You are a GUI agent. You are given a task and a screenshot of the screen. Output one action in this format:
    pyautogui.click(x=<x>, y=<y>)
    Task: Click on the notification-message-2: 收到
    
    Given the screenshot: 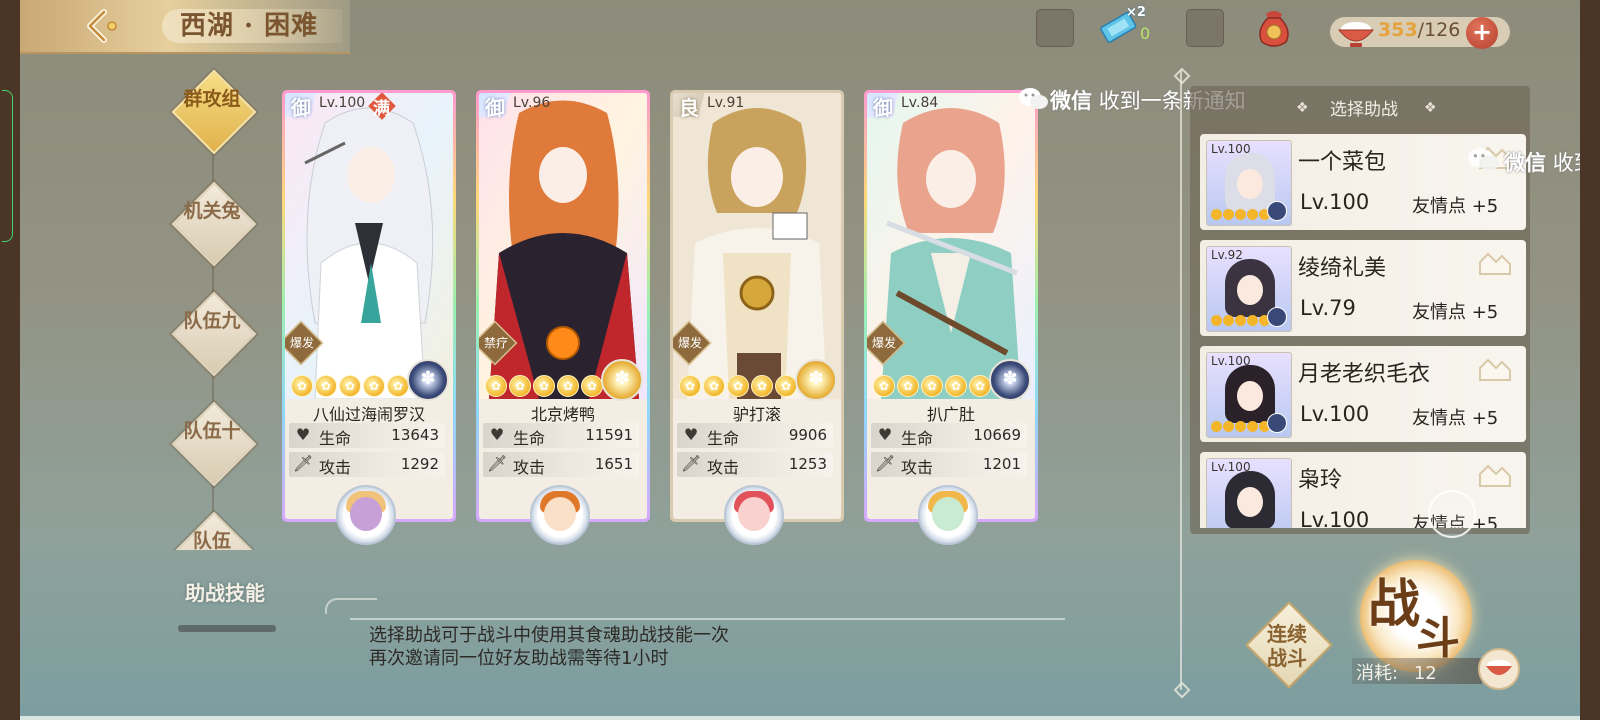 What is the action you would take?
    pyautogui.click(x=1566, y=163)
    